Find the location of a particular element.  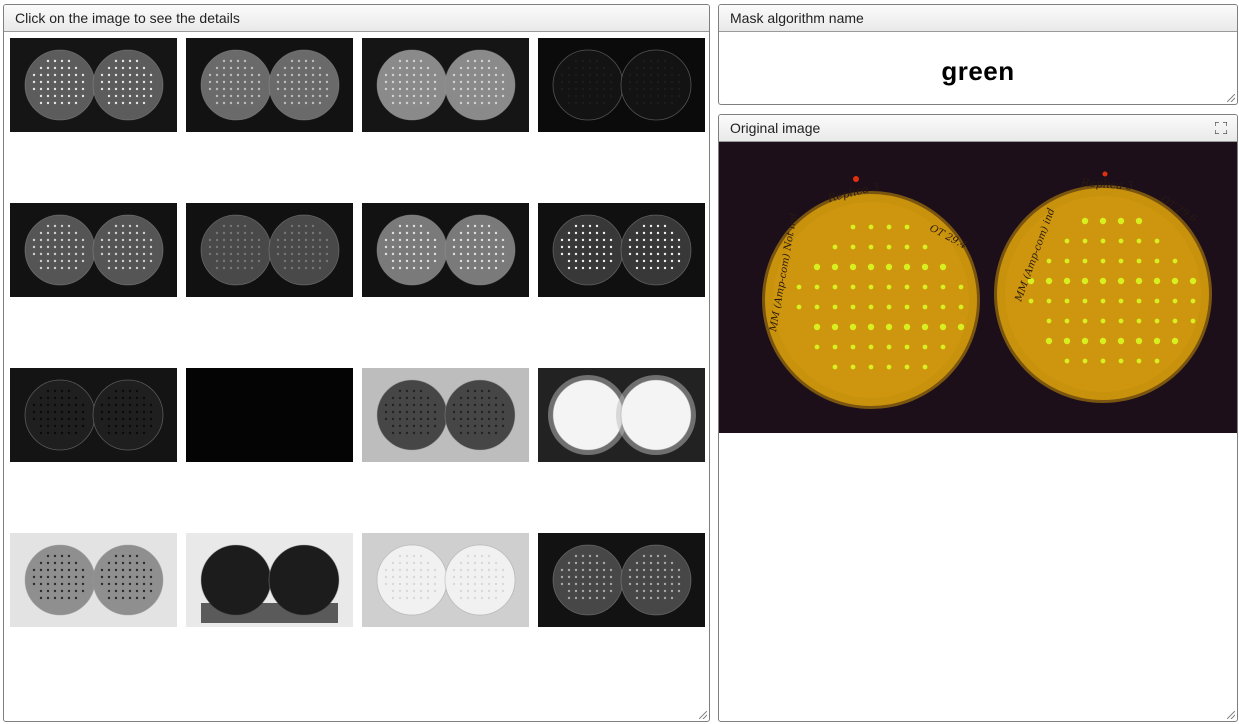

mask-panel: Mask algorithm name green is located at coordinates (978, 54).